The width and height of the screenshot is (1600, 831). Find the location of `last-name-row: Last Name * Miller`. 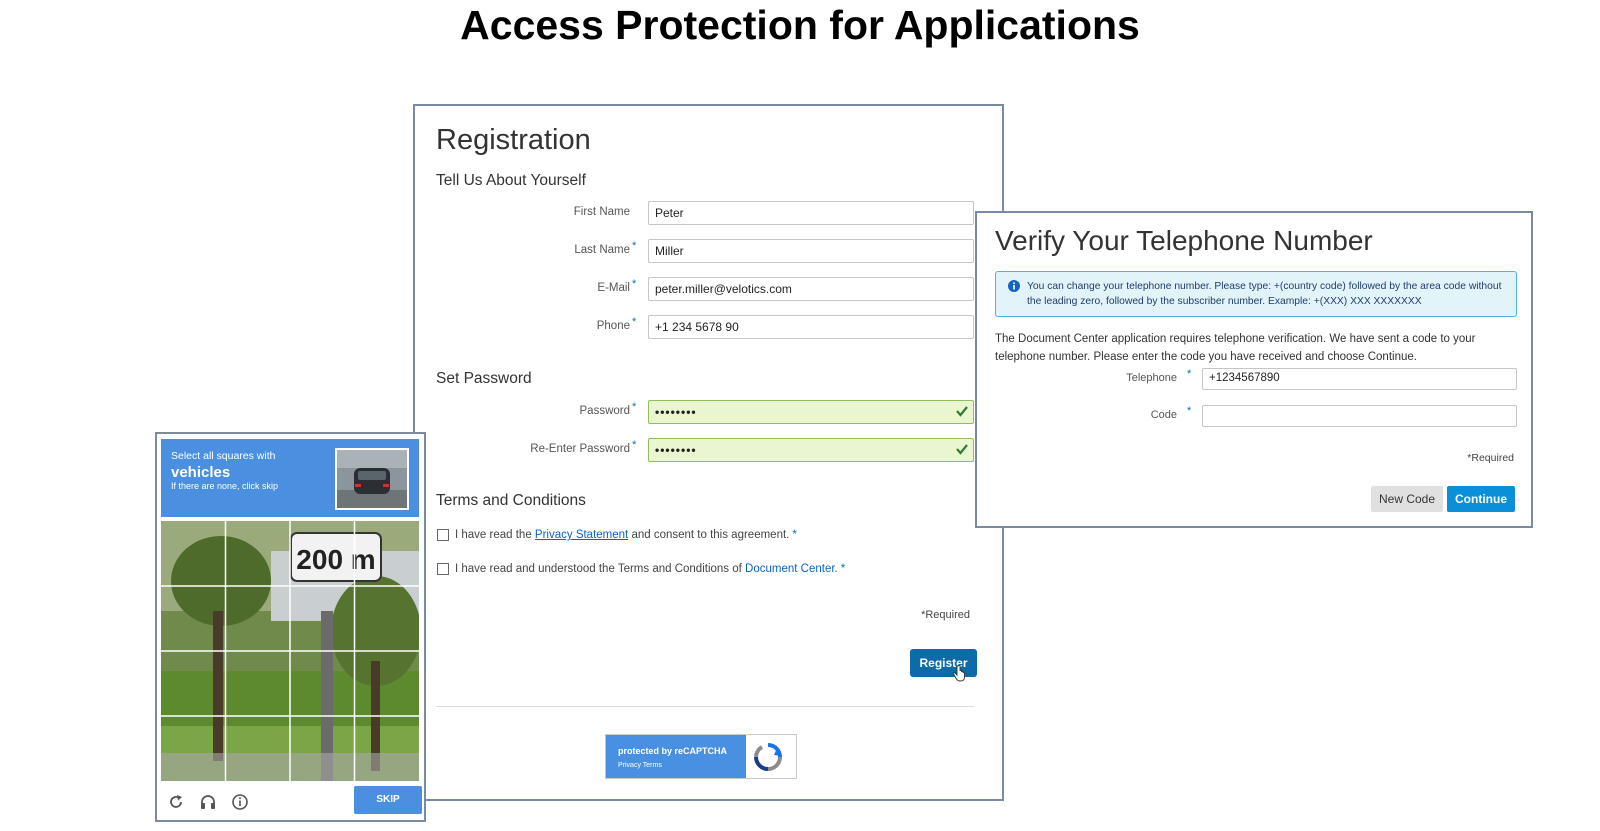

last-name-row: Last Name * Miller is located at coordinates (710, 251).